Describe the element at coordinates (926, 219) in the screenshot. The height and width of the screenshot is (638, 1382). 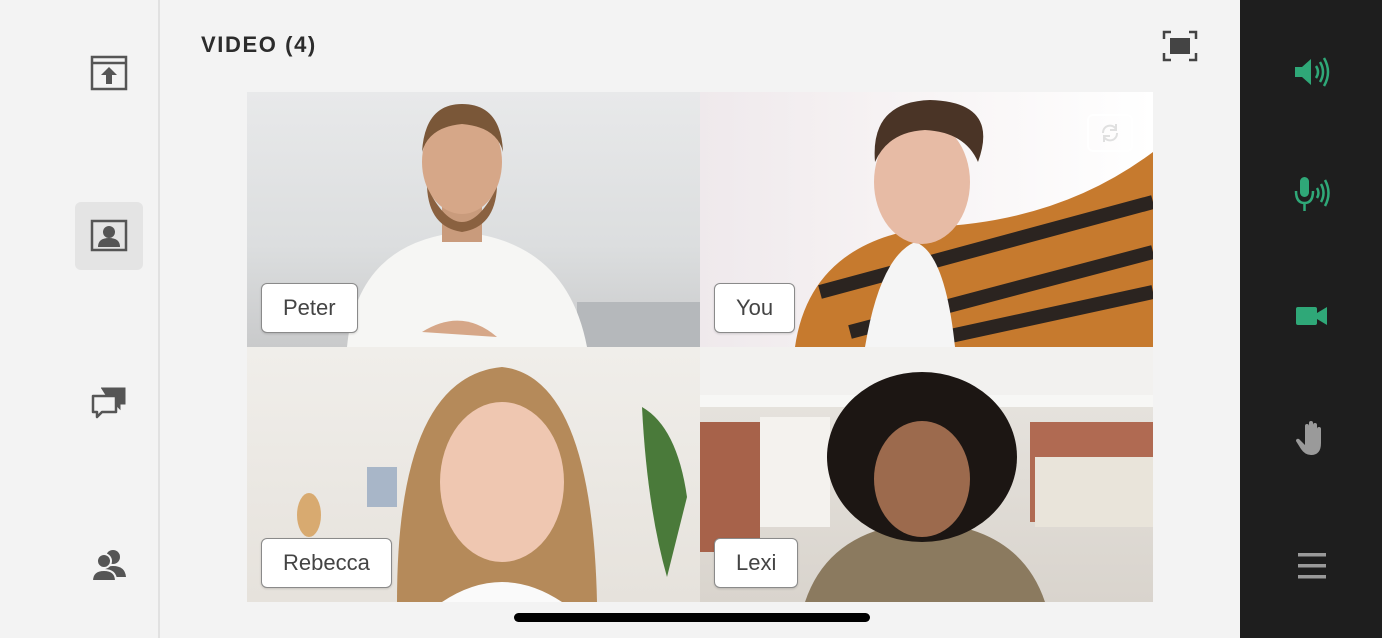
I see `video-tile-you: You` at that location.